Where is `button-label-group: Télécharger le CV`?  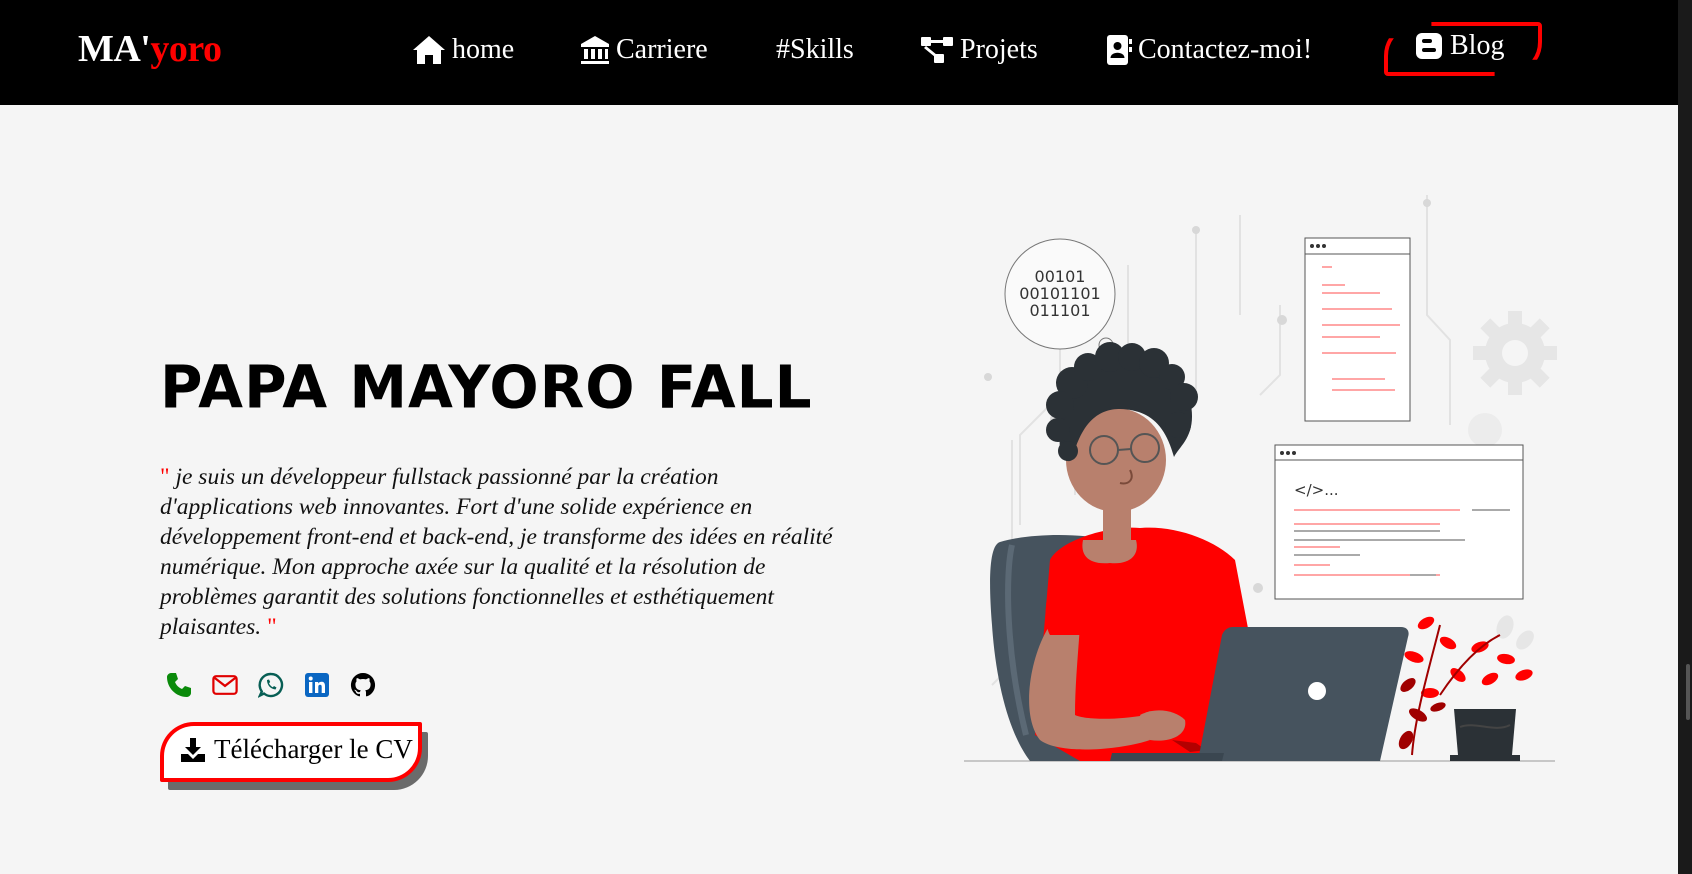 button-label-group: Télécharger le CV is located at coordinates (296, 749).